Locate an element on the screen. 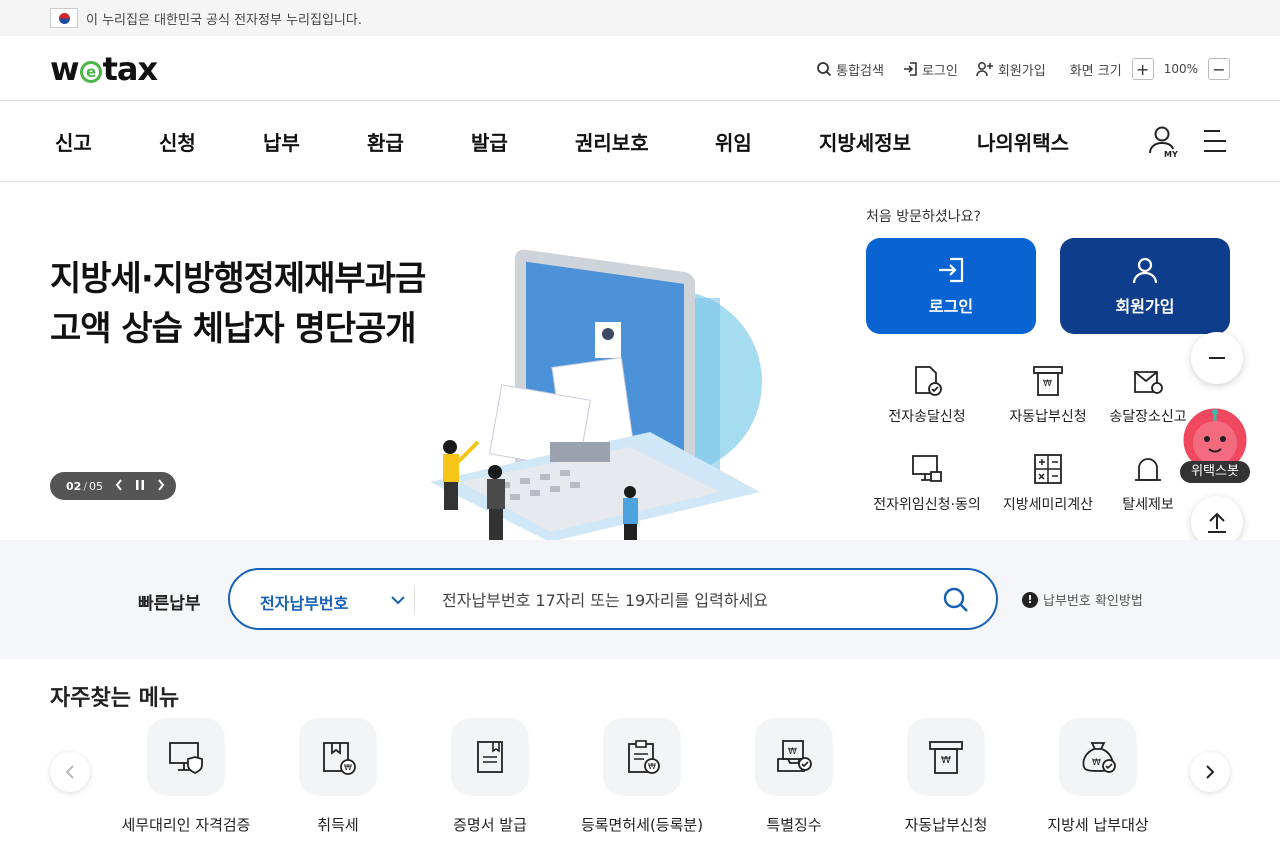 The height and width of the screenshot is (860, 1280). favorites-prev-button is located at coordinates (70, 772).